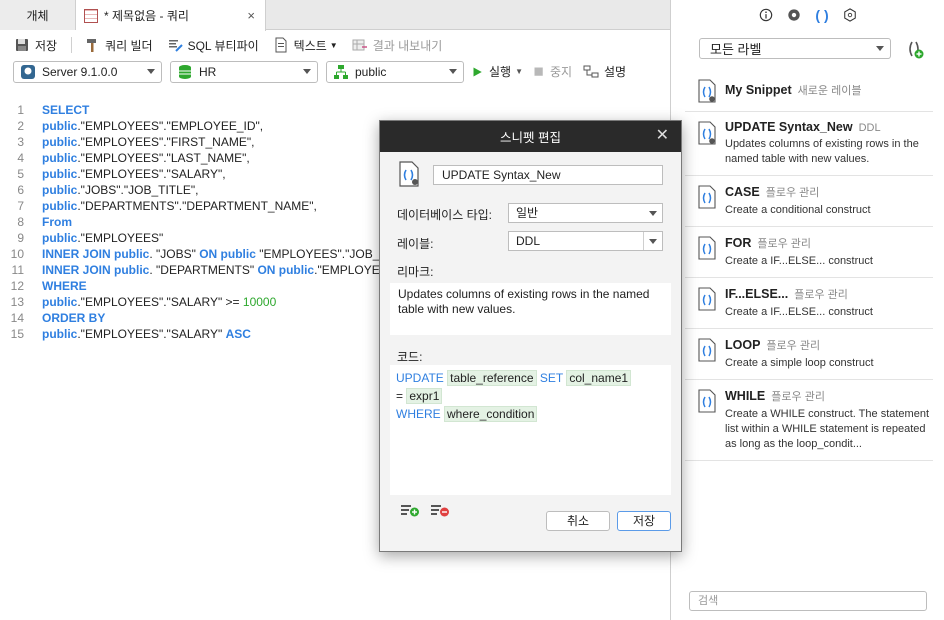 Image resolution: width=944 pixels, height=620 pixels. Describe the element at coordinates (738, 243) in the screenshot. I see `snippet-title: FOR` at that location.